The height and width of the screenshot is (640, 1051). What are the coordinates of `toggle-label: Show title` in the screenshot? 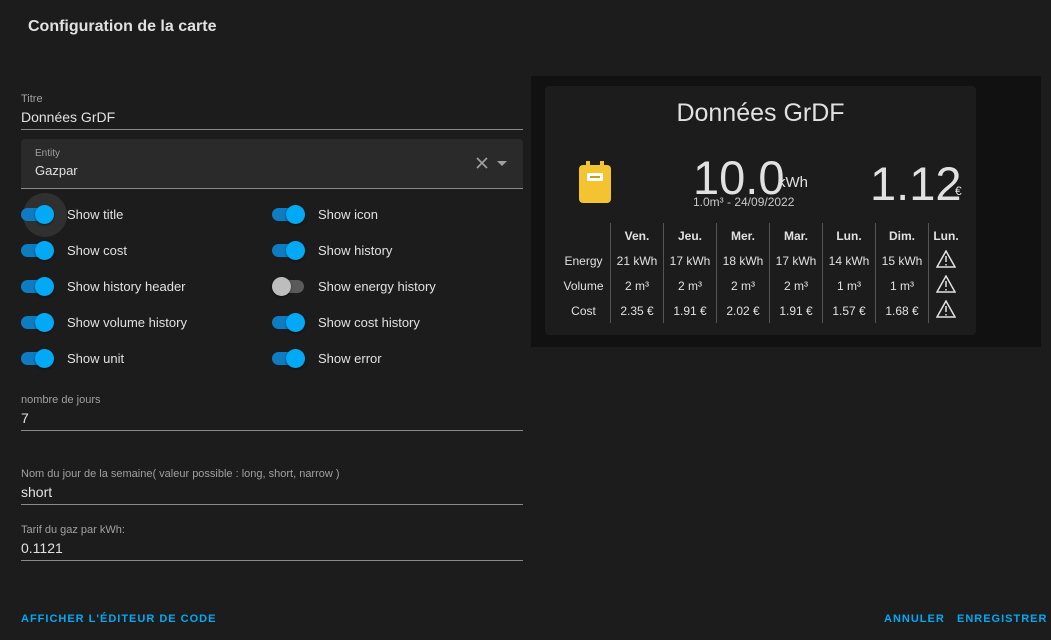 It's located at (95, 214).